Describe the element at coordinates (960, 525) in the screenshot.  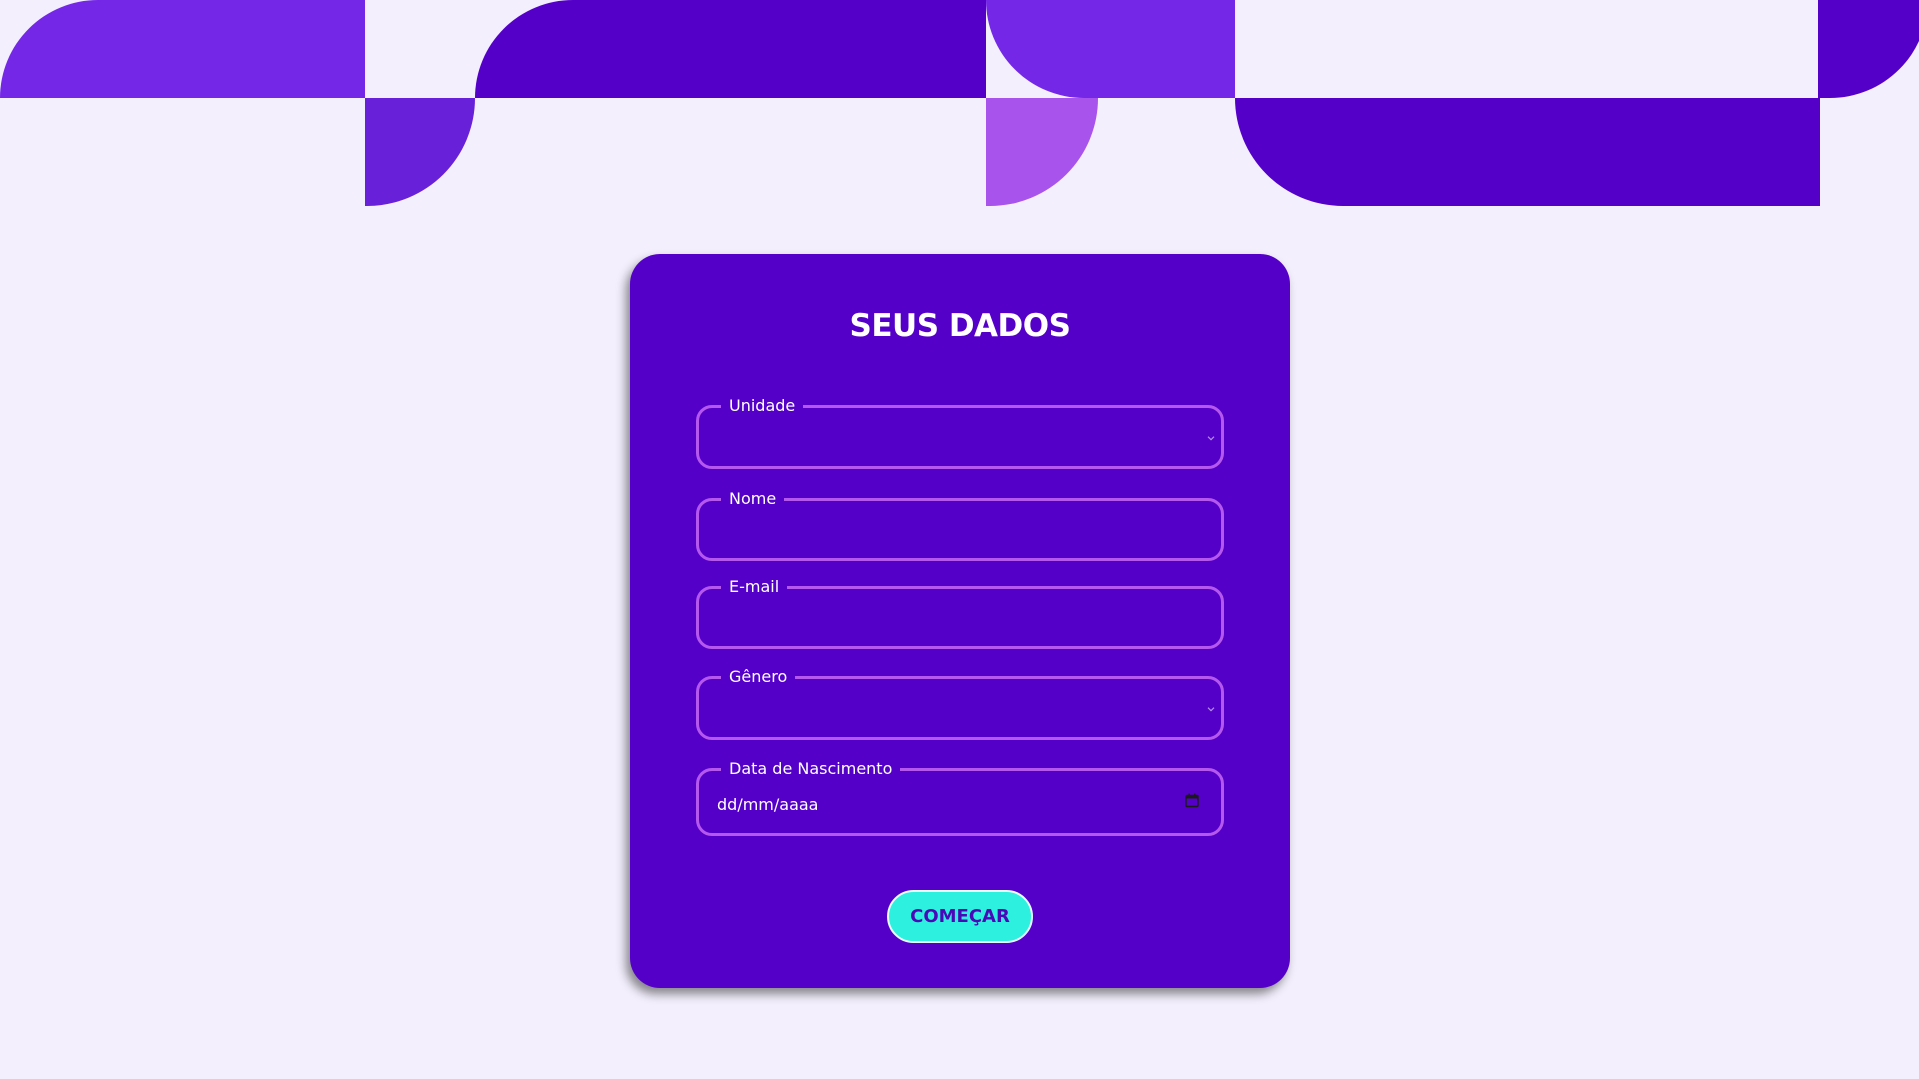
I see `nome-input: Nome` at that location.